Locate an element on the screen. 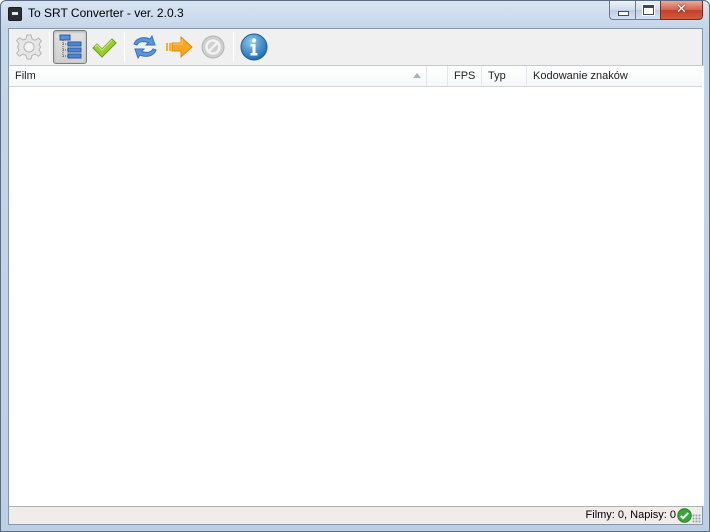 The width and height of the screenshot is (710, 532). status-bar: Filmy: 0, Napisy: 0 is located at coordinates (355, 515).